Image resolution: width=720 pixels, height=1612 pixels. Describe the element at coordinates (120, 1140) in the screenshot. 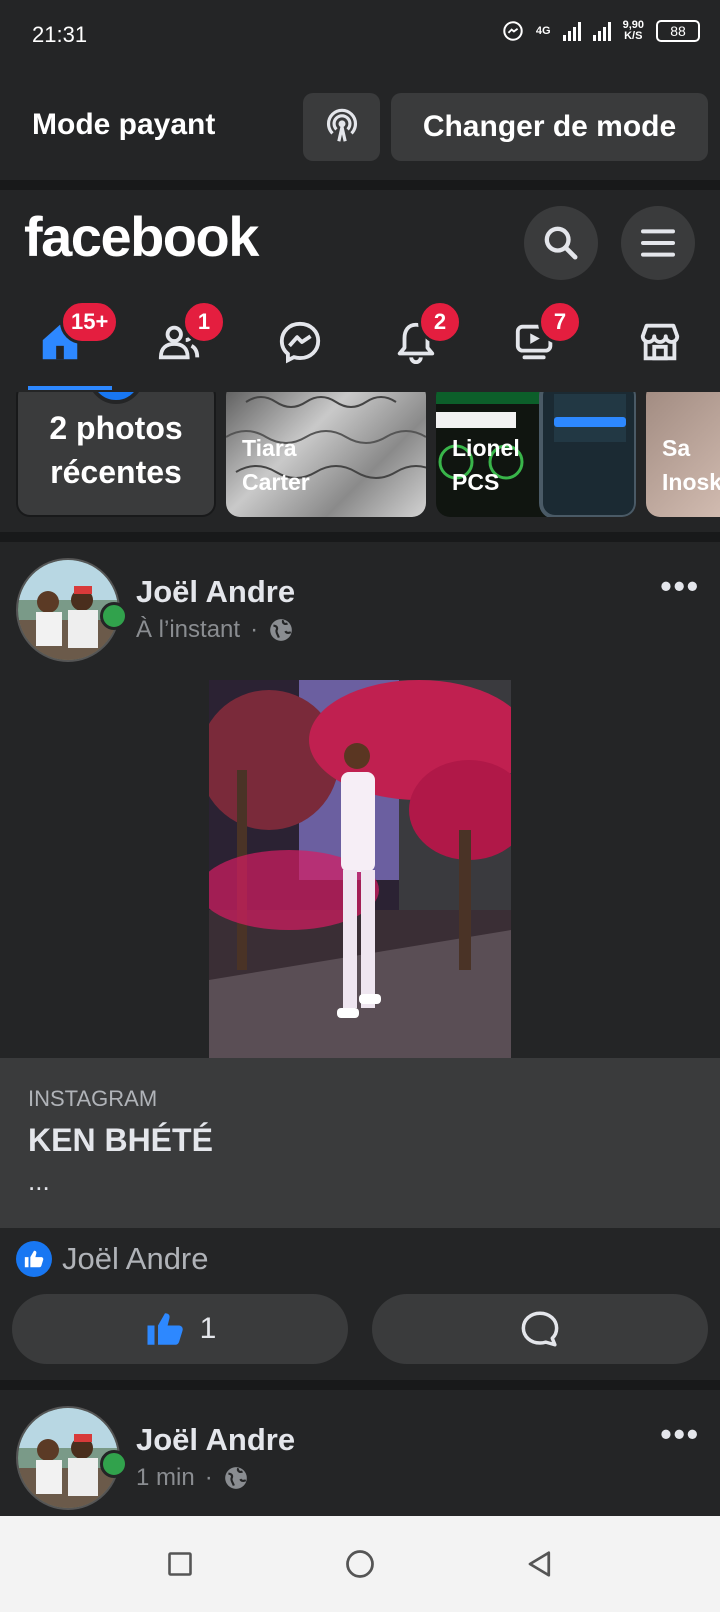

I see `link-title: KEN BHÉTÉ` at that location.